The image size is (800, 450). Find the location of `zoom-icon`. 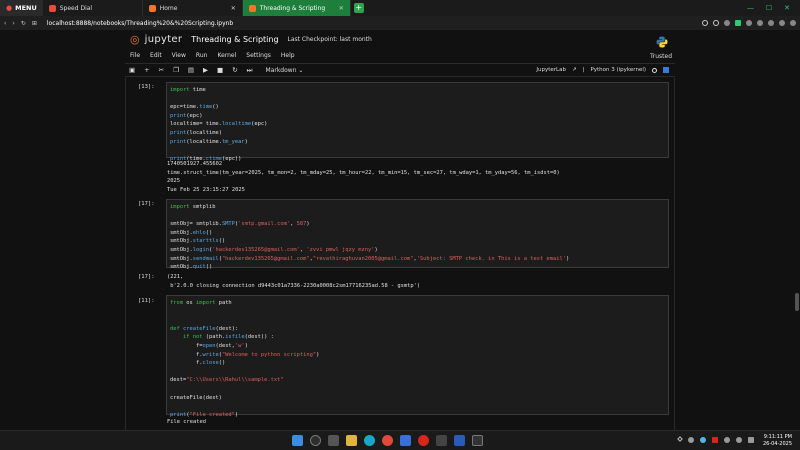

zoom-icon is located at coordinates (705, 23).